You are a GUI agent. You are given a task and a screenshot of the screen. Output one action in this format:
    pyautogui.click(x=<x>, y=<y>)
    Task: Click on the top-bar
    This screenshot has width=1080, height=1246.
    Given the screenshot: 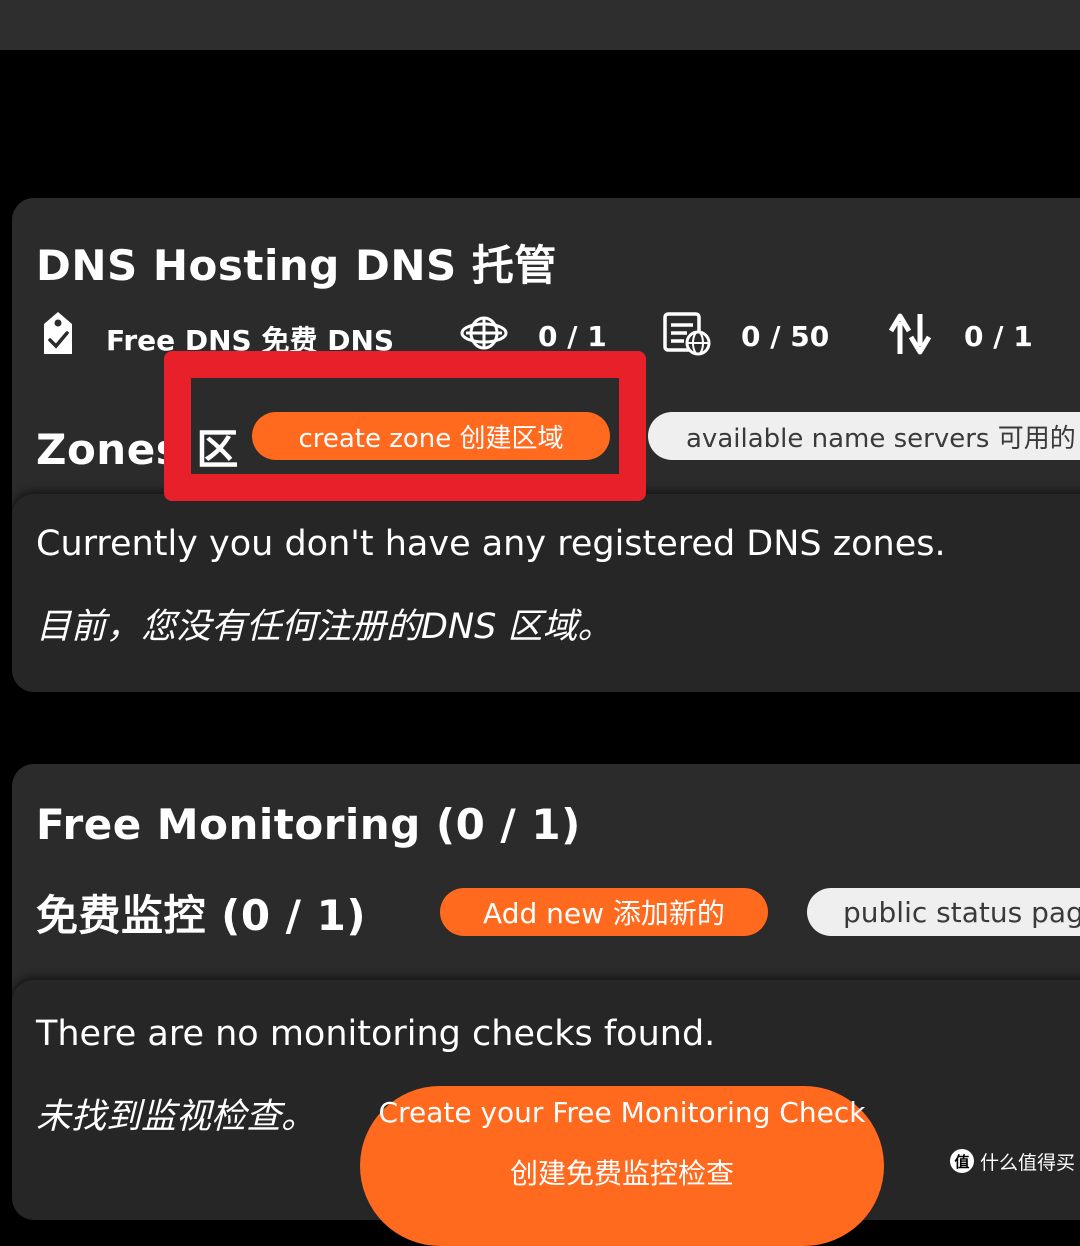 What is the action you would take?
    pyautogui.click(x=540, y=25)
    